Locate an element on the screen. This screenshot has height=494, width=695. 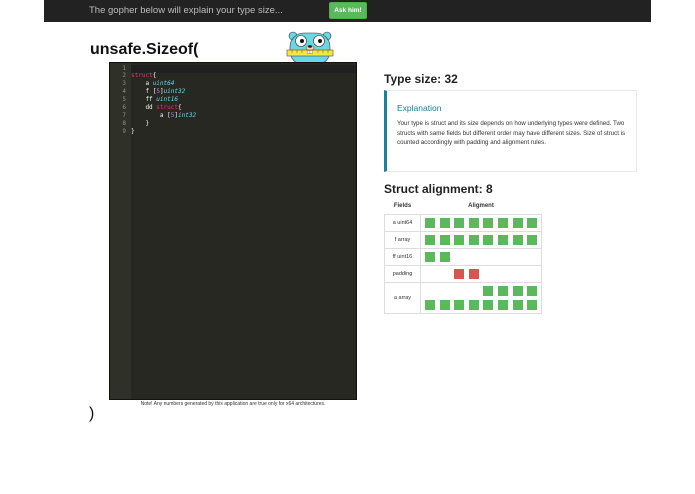
field-name-cell: a uint64 is located at coordinates (402, 222).